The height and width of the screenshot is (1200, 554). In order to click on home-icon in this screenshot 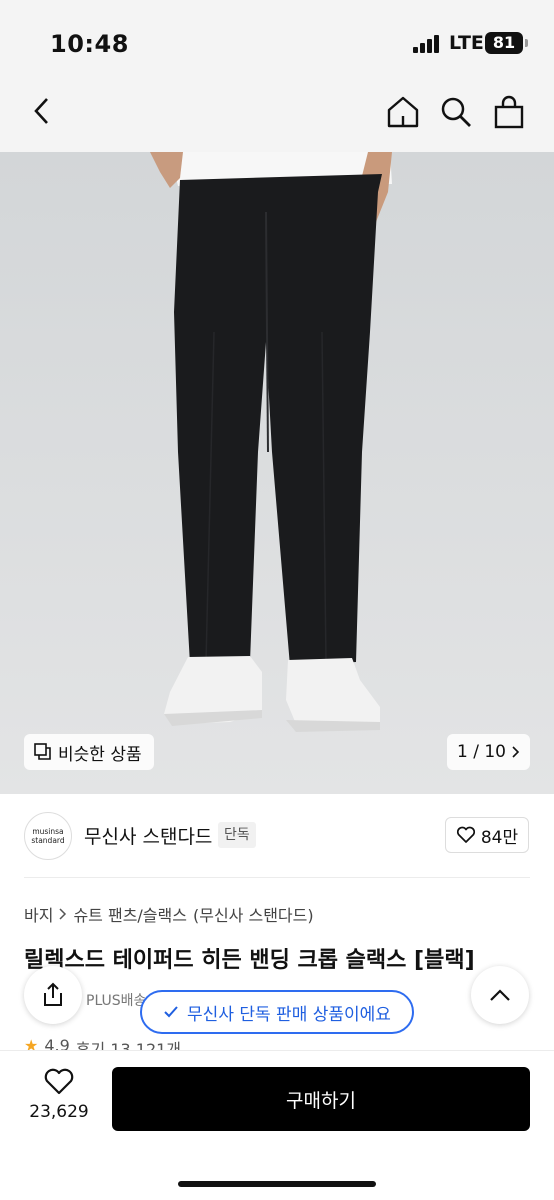, I will do `click(403, 112)`.